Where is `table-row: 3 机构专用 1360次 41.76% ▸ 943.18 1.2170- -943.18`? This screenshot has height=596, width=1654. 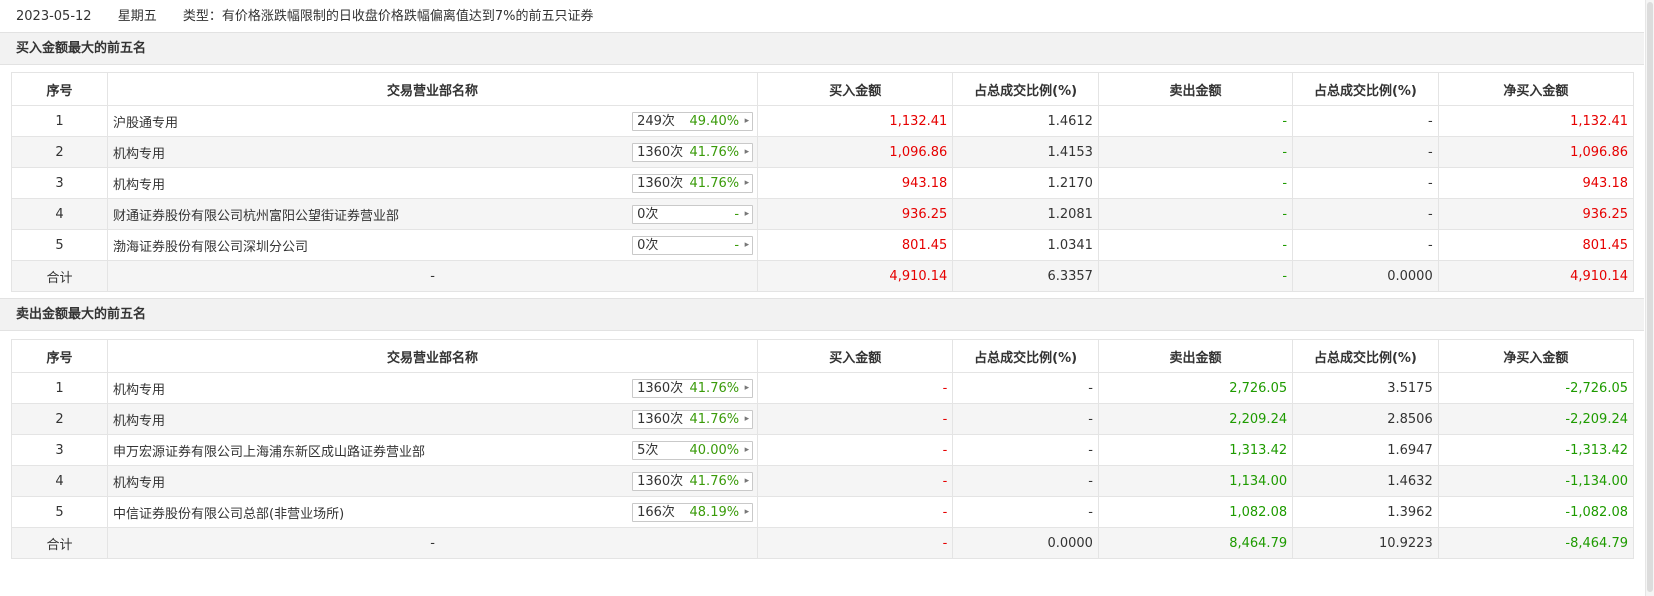 table-row: 3 机构专用 1360次 41.76% ▸ 943.18 1.2170- -943.18 is located at coordinates (822, 183).